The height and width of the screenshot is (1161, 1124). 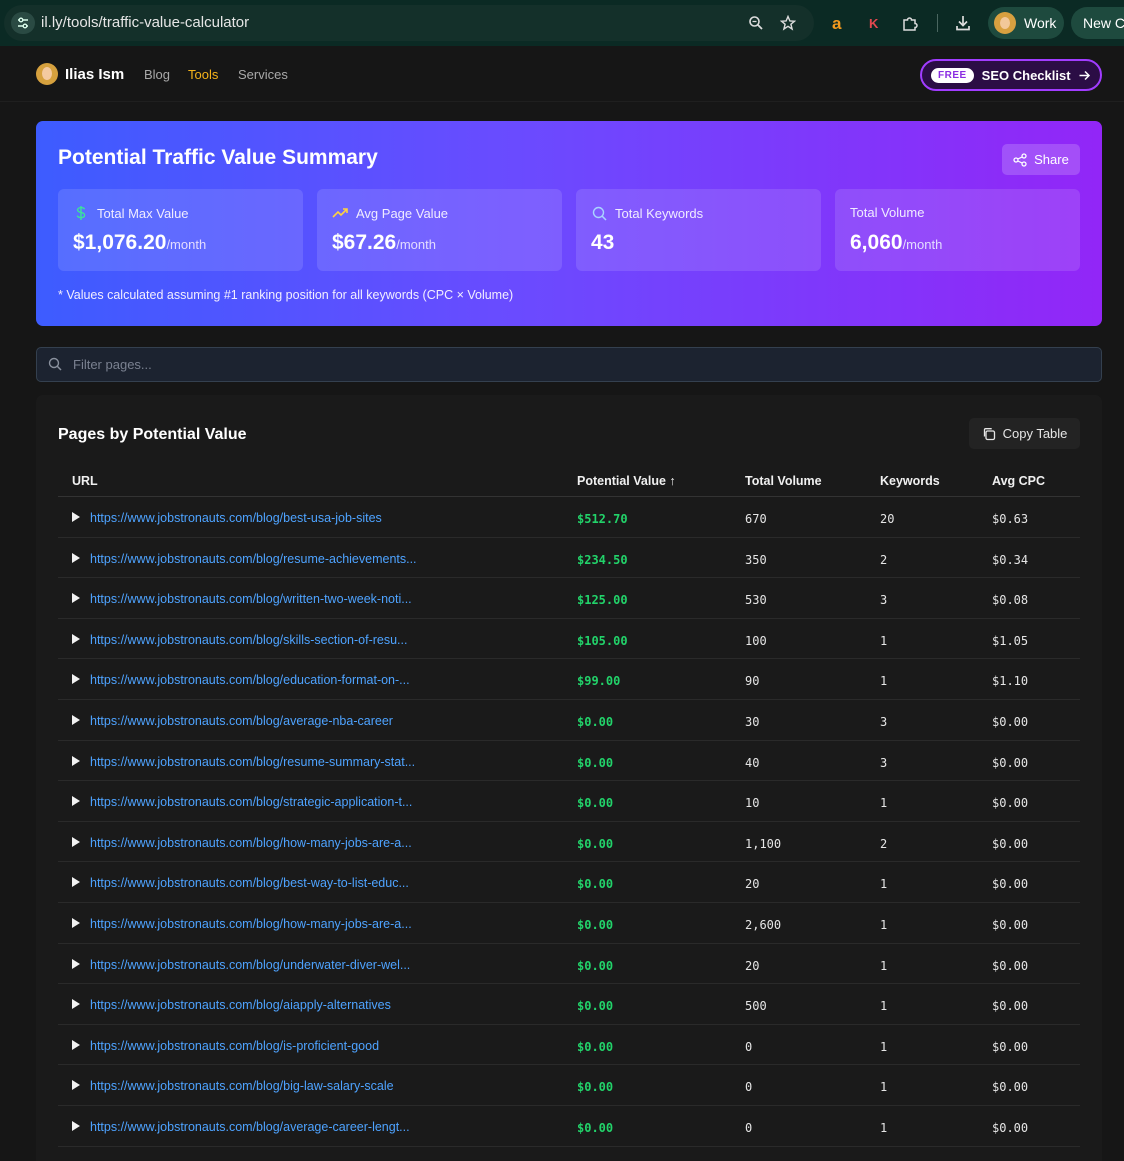 What do you see at coordinates (23, 23) in the screenshot?
I see `site-info-icon` at bounding box center [23, 23].